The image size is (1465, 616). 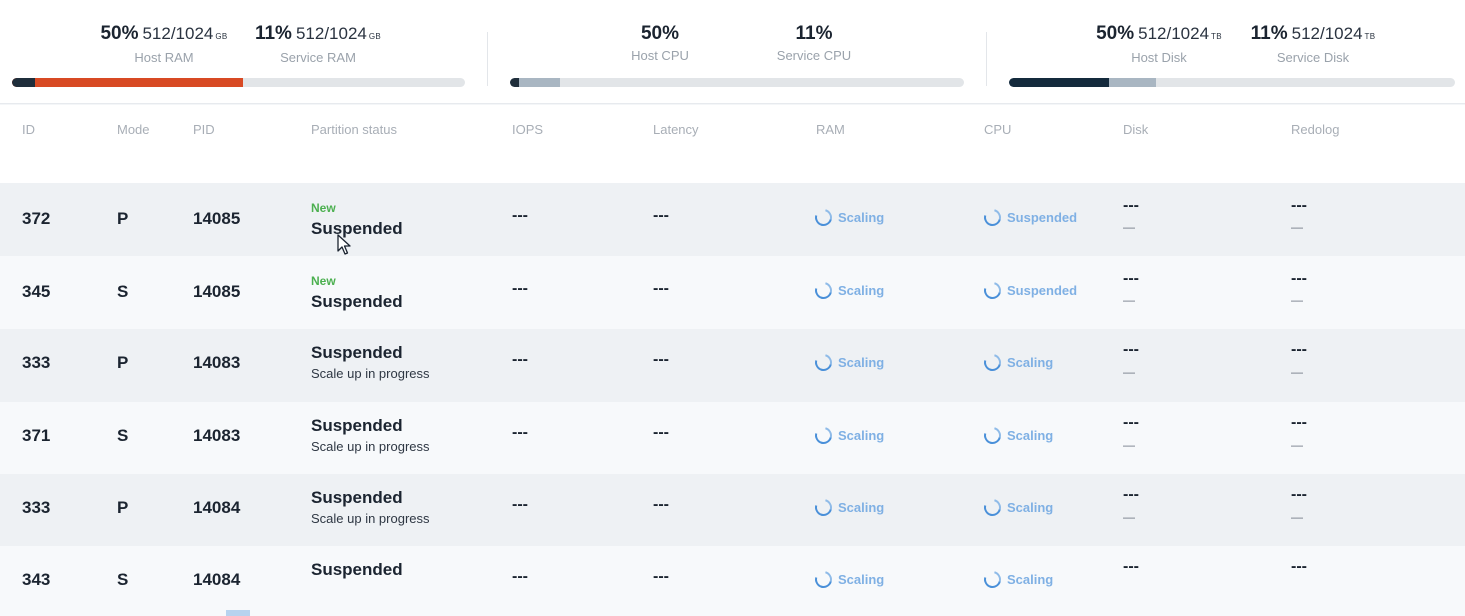 What do you see at coordinates (1115, 33) in the screenshot?
I see `host-disk-percent: 50%` at bounding box center [1115, 33].